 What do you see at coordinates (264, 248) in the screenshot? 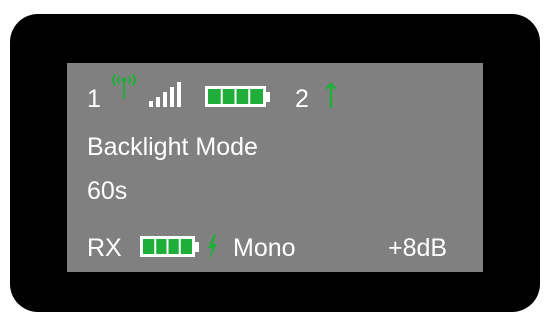
I see `audio-mode: Mono` at bounding box center [264, 248].